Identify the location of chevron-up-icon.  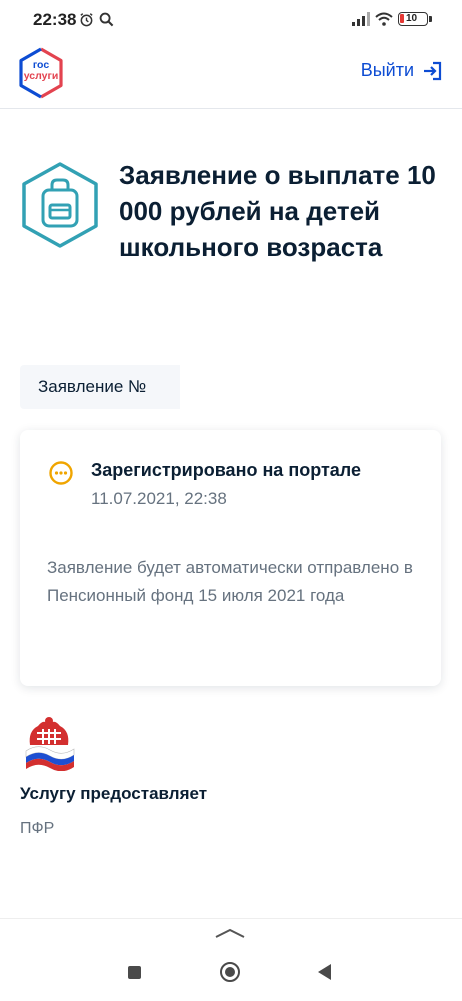
(230, 933).